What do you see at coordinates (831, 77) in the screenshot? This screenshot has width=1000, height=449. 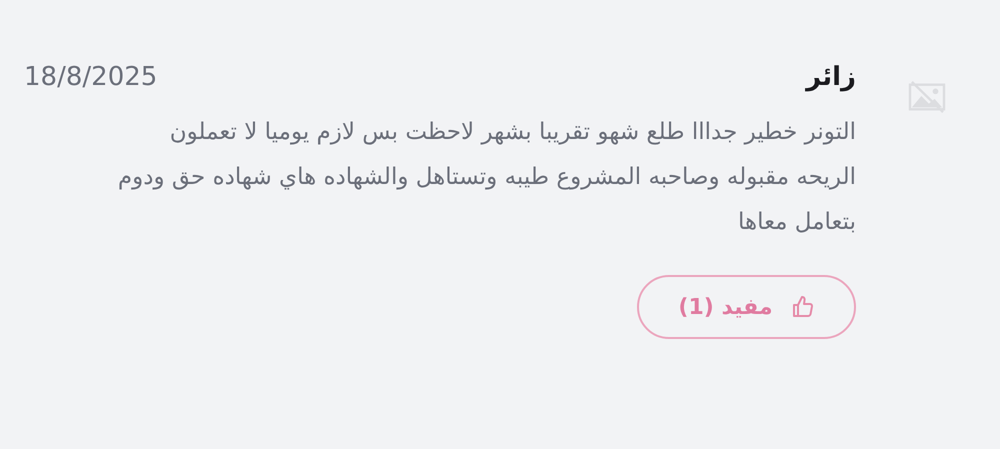 I see `reviewer-name: زائر` at bounding box center [831, 77].